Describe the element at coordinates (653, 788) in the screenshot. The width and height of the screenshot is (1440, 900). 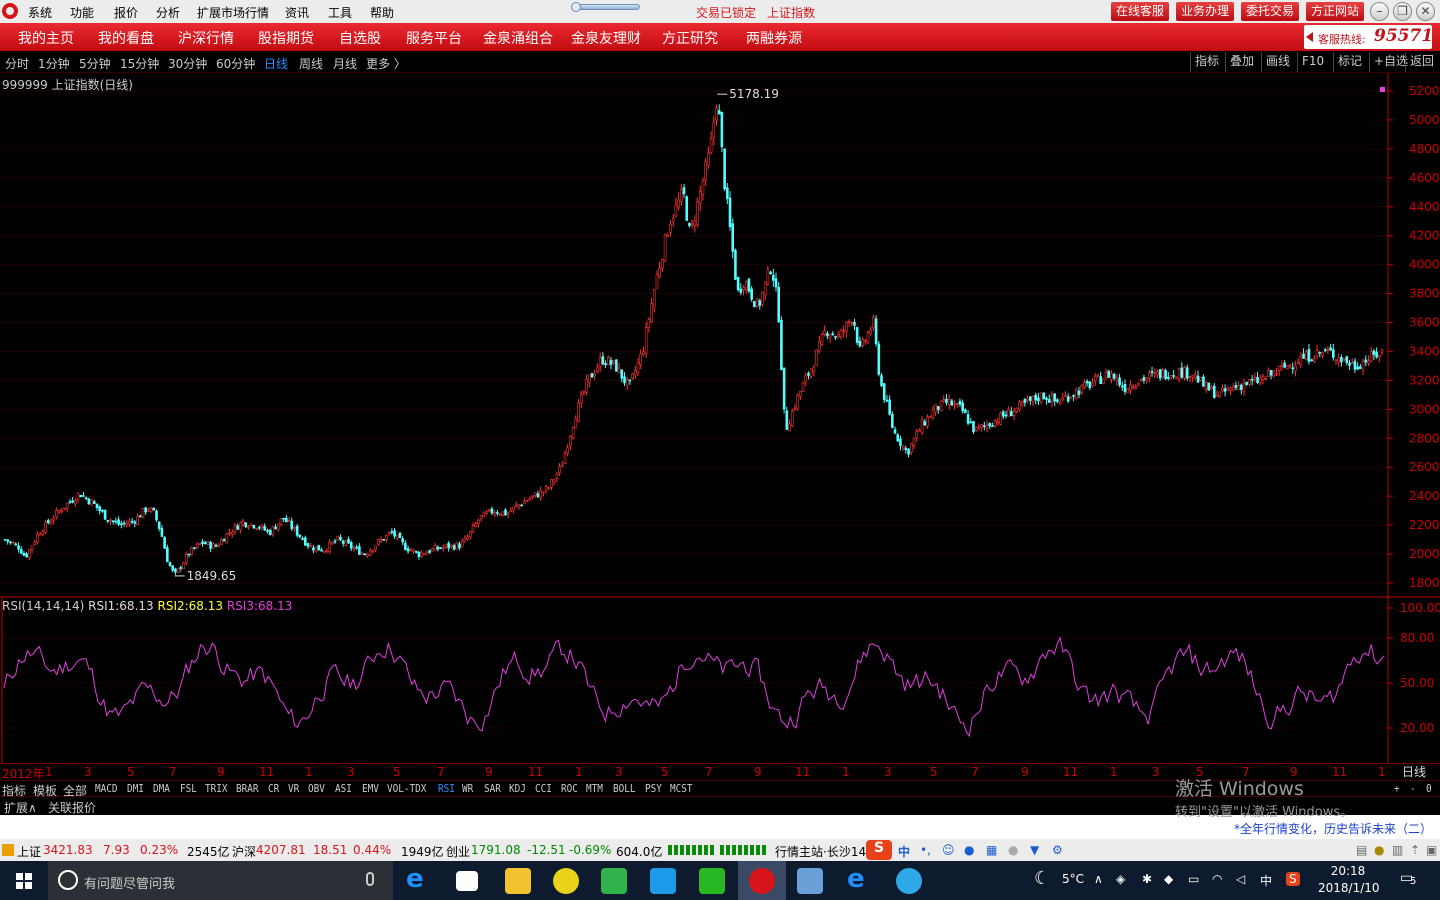
I see `indicator-tab-psy: PSY` at that location.